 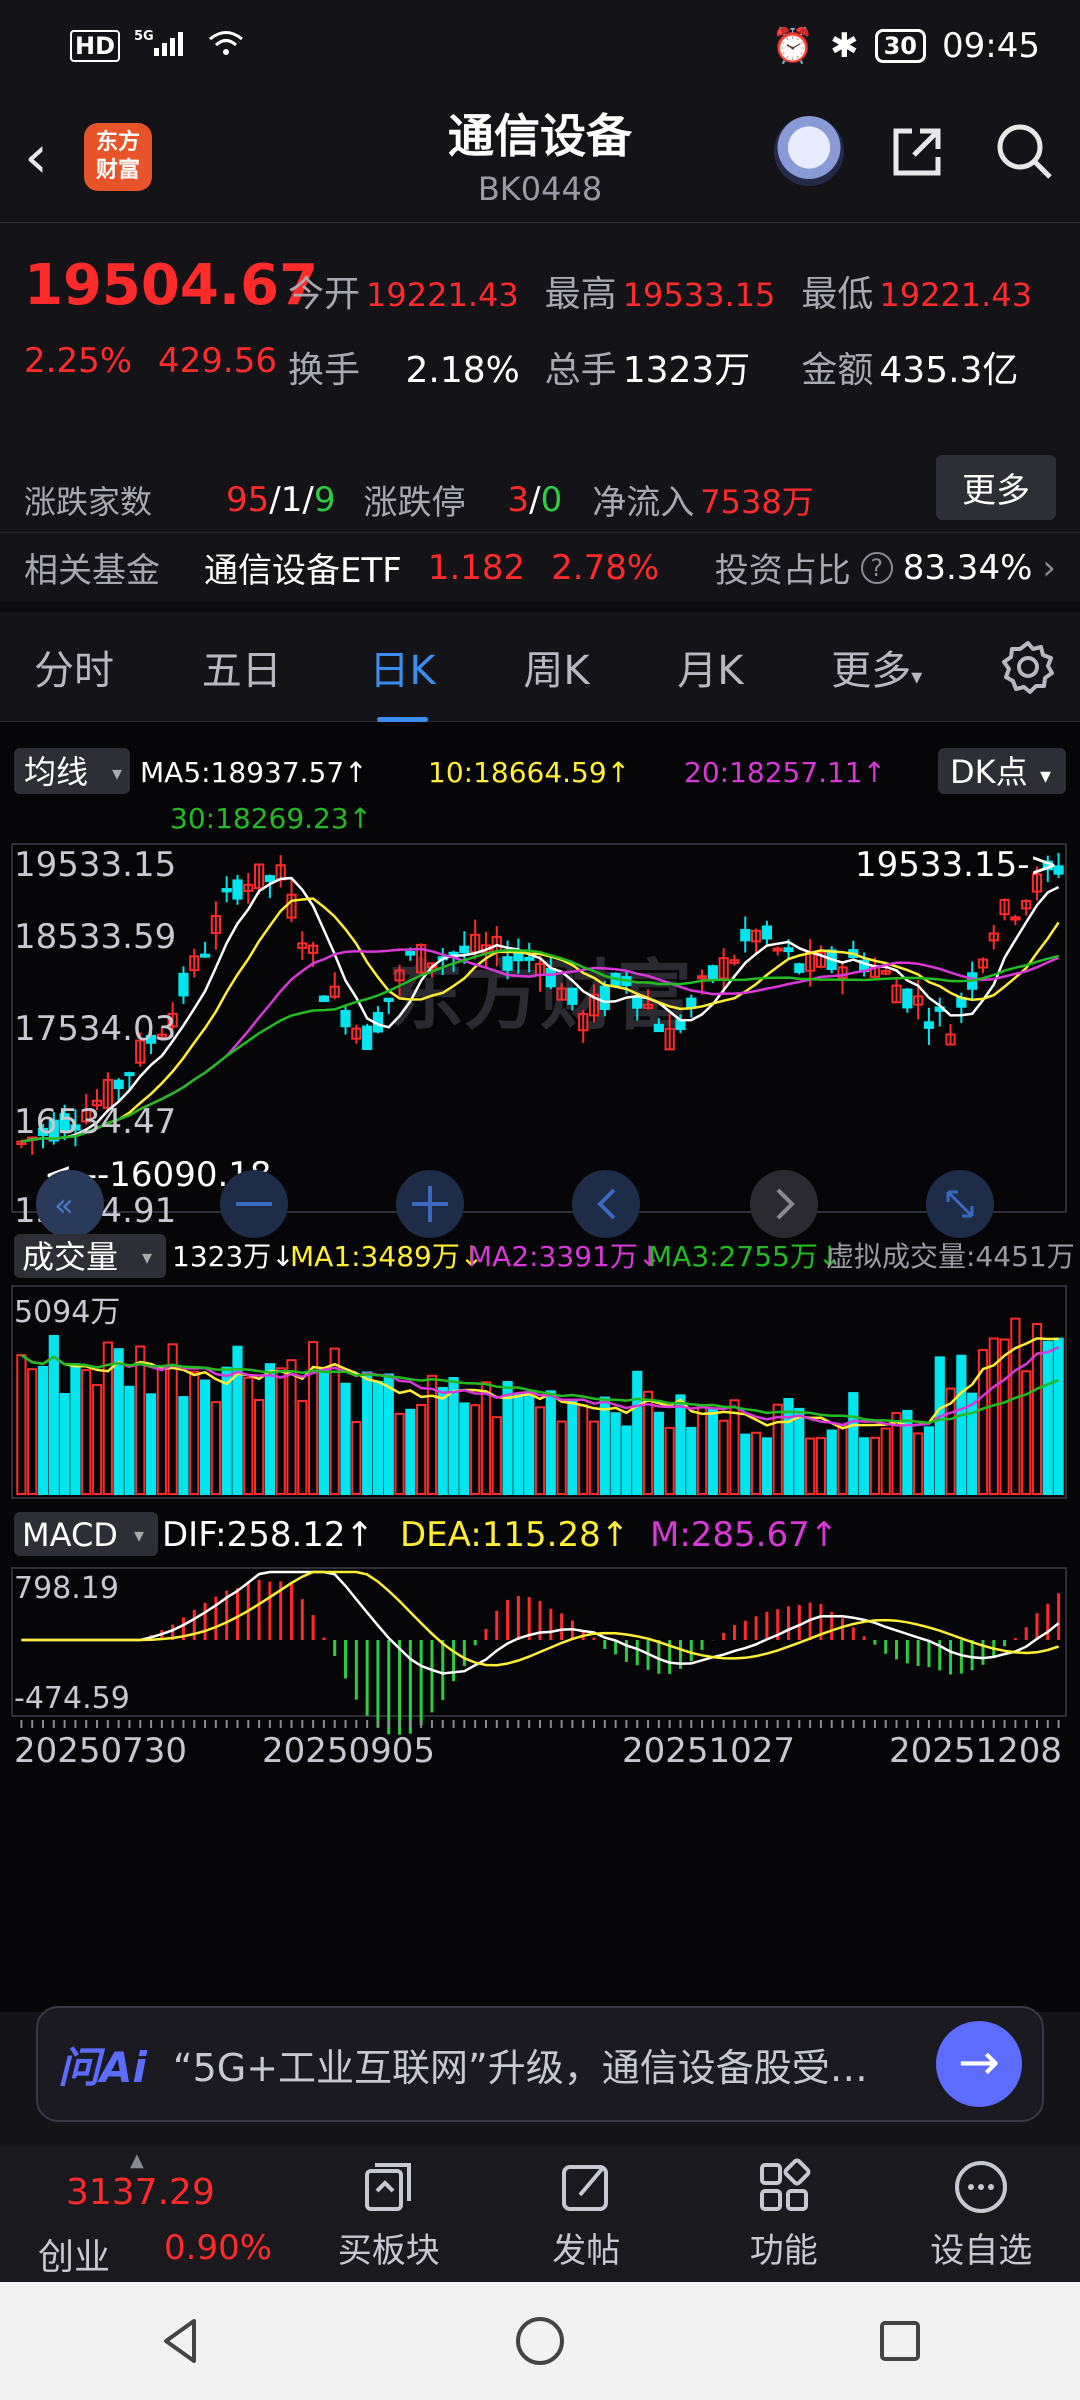 I want to click on tab-weekly-k: 周K, so click(x=556, y=667).